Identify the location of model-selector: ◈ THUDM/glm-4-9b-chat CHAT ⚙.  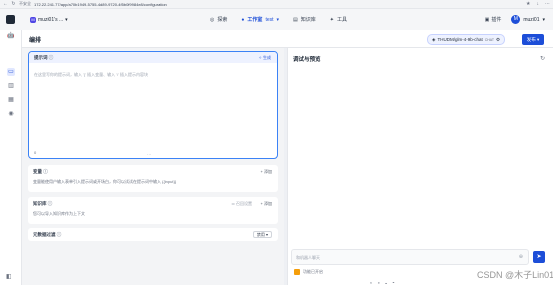
(466, 39).